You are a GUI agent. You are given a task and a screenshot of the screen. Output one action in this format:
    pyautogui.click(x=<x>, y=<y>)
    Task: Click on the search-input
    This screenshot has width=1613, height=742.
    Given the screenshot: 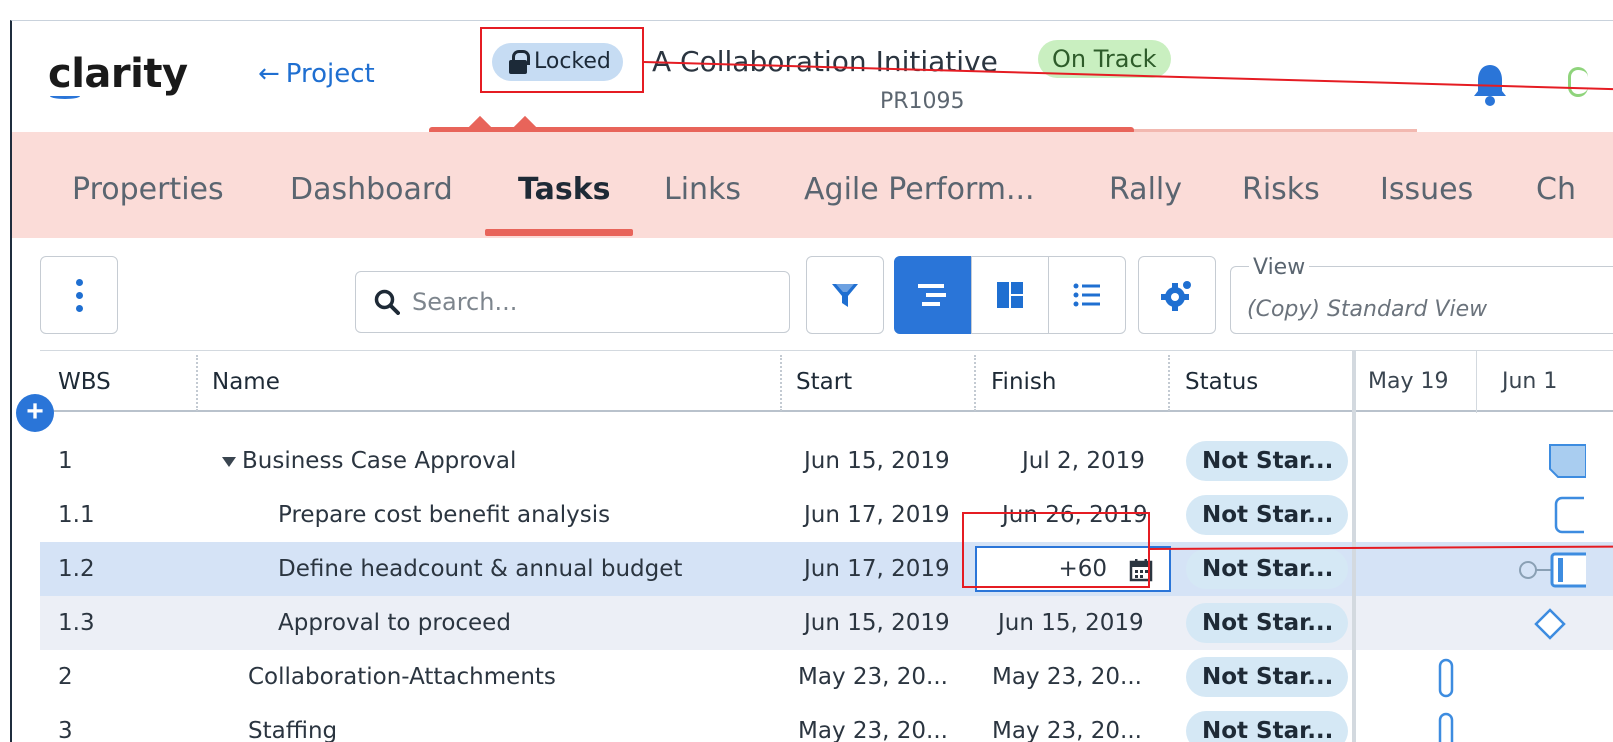 What is the action you would take?
    pyautogui.click(x=592, y=302)
    